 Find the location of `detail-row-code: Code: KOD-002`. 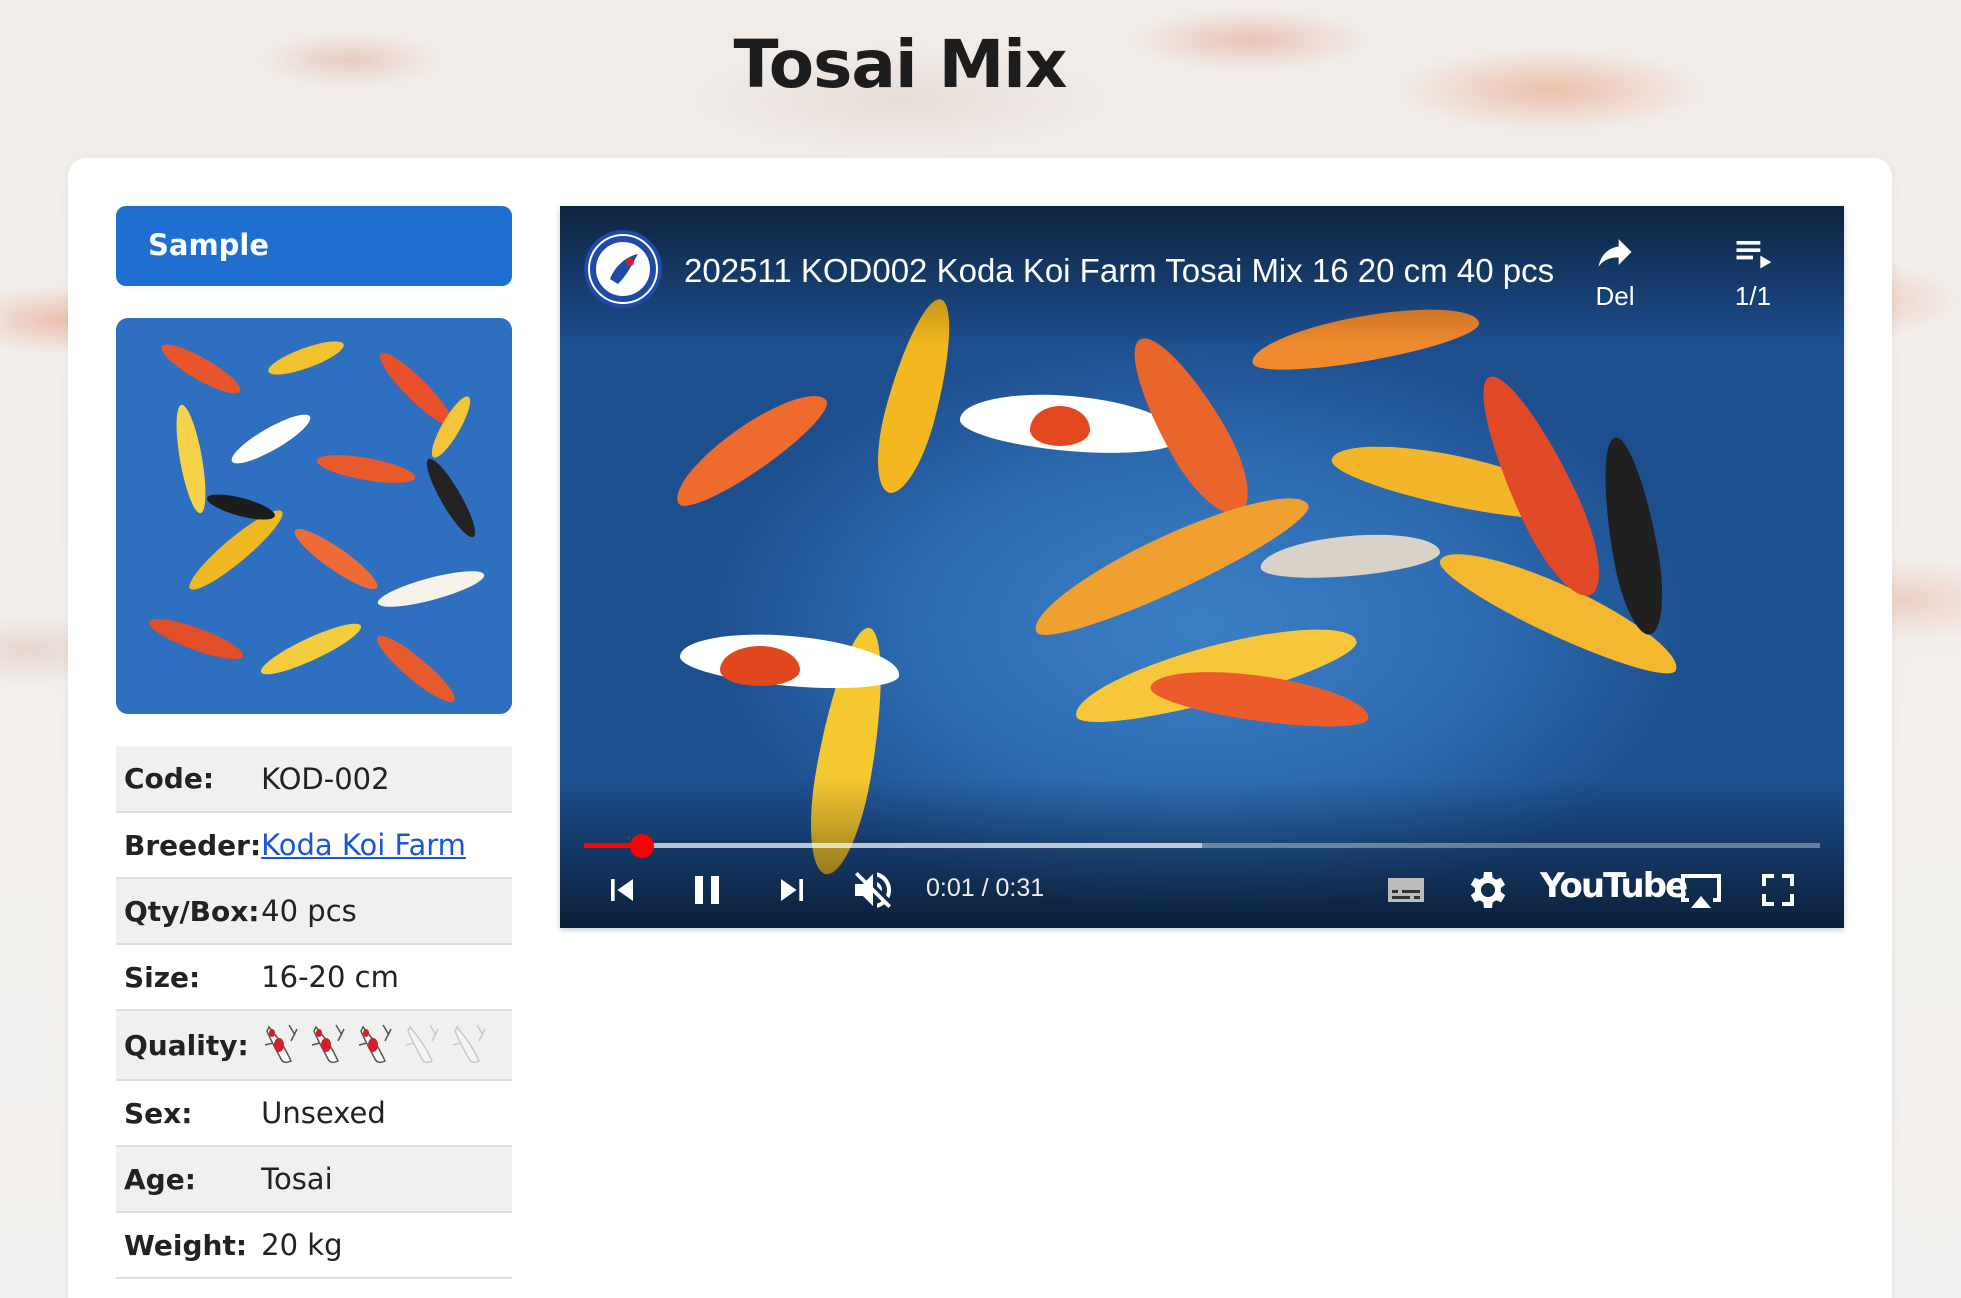

detail-row-code: Code: KOD-002 is located at coordinates (314, 779).